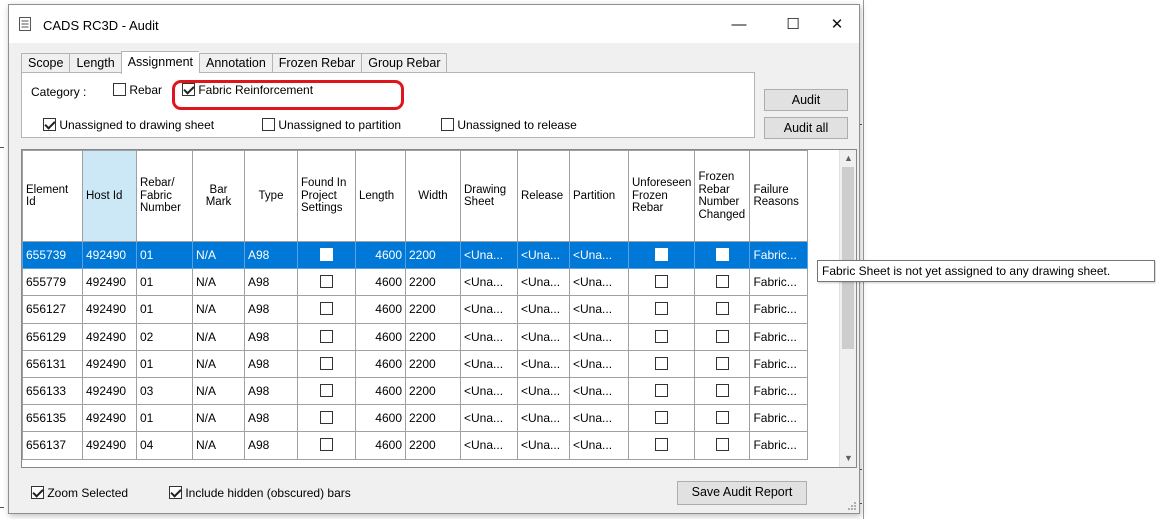  I want to click on maximize-button: ☐, so click(793, 24).